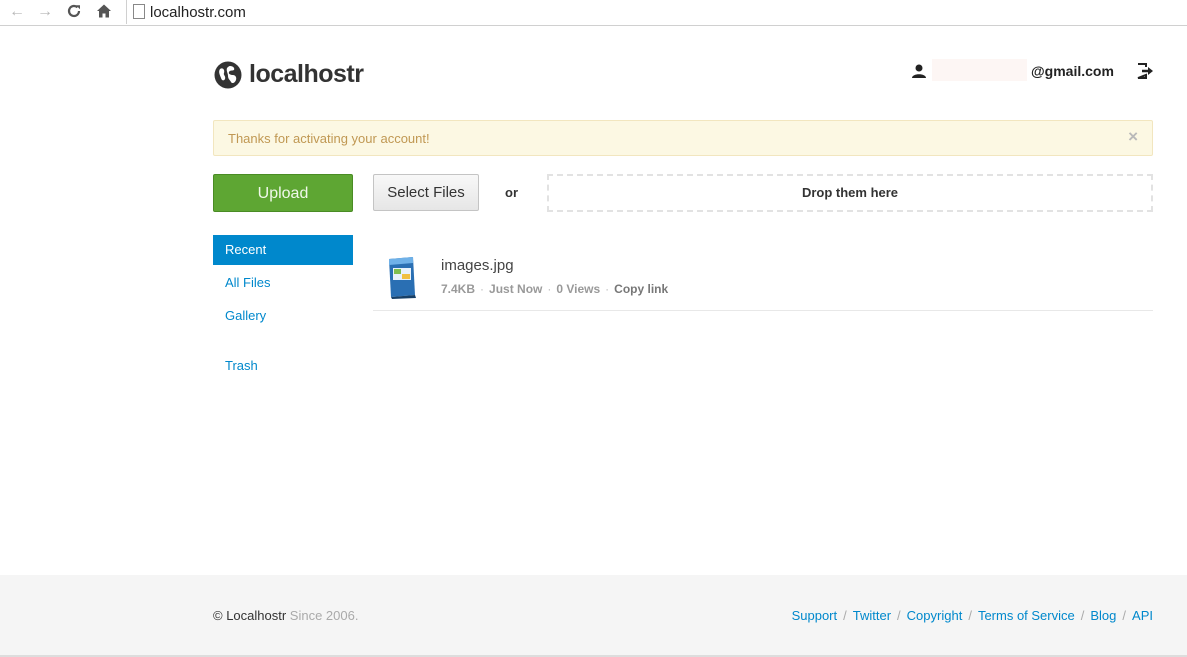 The height and width of the screenshot is (657, 1187). Describe the element at coordinates (1142, 615) in the screenshot. I see `footer-link-api: API` at that location.